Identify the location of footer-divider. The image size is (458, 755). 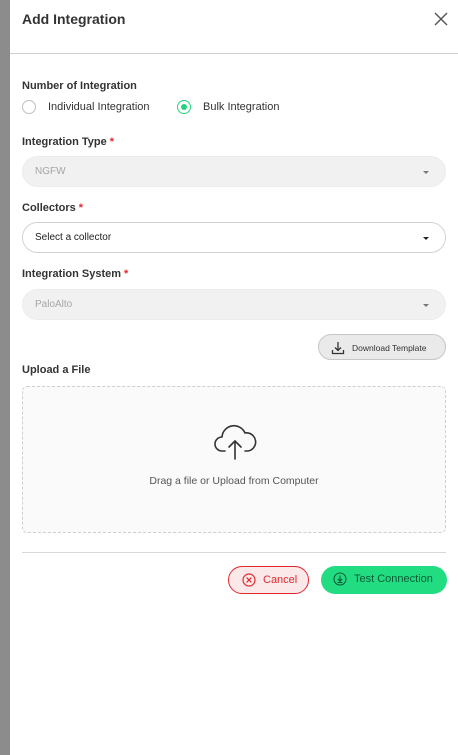
(234, 552).